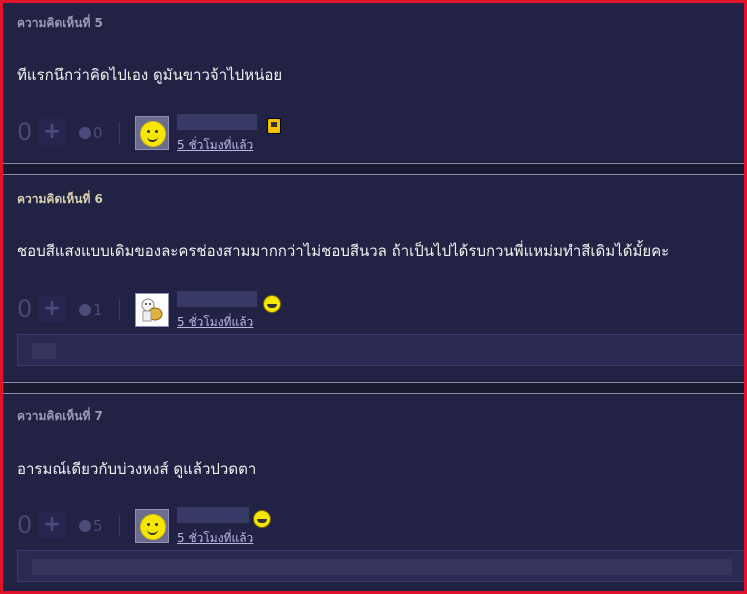  I want to click on device-badge-icon, so click(274, 126).